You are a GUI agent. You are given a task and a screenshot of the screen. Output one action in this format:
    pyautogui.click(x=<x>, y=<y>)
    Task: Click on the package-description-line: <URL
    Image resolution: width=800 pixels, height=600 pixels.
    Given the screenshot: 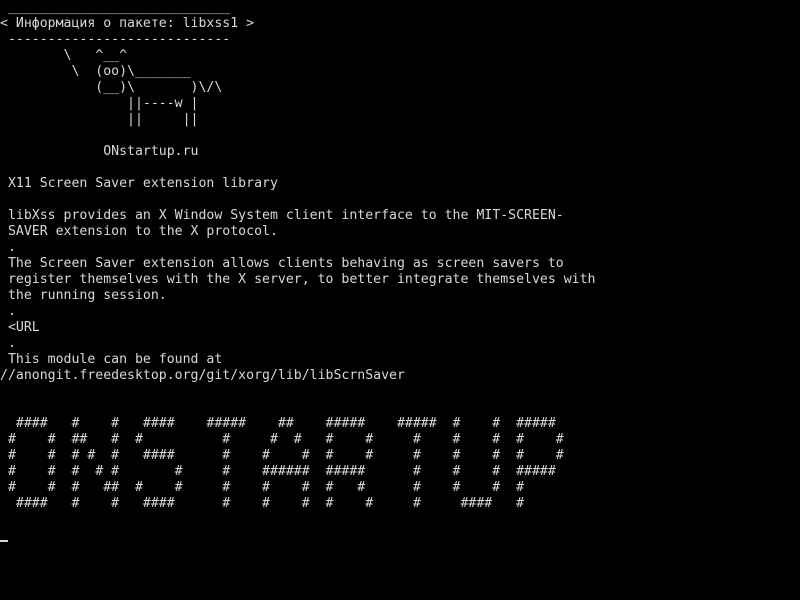 What is the action you would take?
    pyautogui.click(x=20, y=327)
    